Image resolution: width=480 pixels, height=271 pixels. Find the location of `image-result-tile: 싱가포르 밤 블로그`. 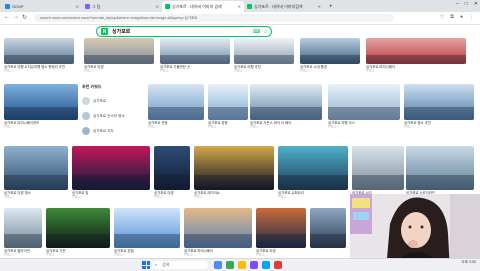

image-result-tile: 싱가포르 밤 블로그 is located at coordinates (111, 172).